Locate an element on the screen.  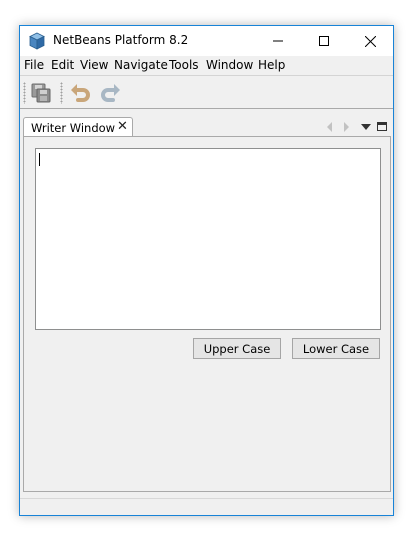
menu-window: Window is located at coordinates (229, 65).